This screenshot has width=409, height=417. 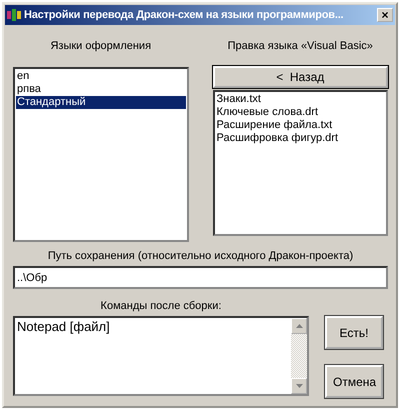 I want to click on dialog-button: Отмена, so click(x=354, y=381).